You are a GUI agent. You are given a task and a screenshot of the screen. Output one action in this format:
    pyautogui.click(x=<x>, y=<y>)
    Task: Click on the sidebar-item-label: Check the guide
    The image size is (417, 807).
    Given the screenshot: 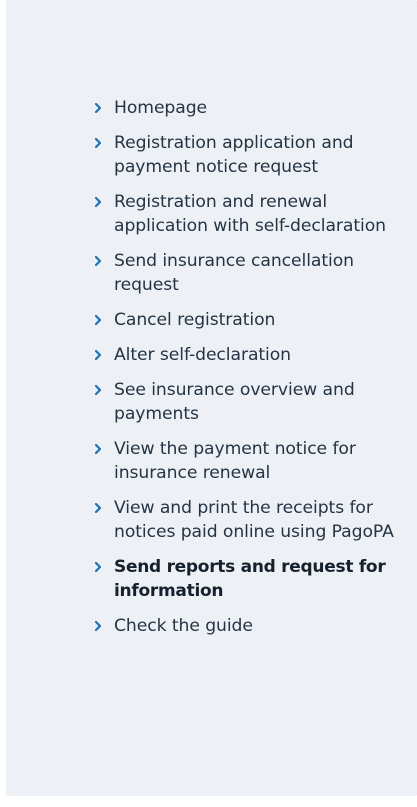 What is the action you would take?
    pyautogui.click(x=183, y=626)
    